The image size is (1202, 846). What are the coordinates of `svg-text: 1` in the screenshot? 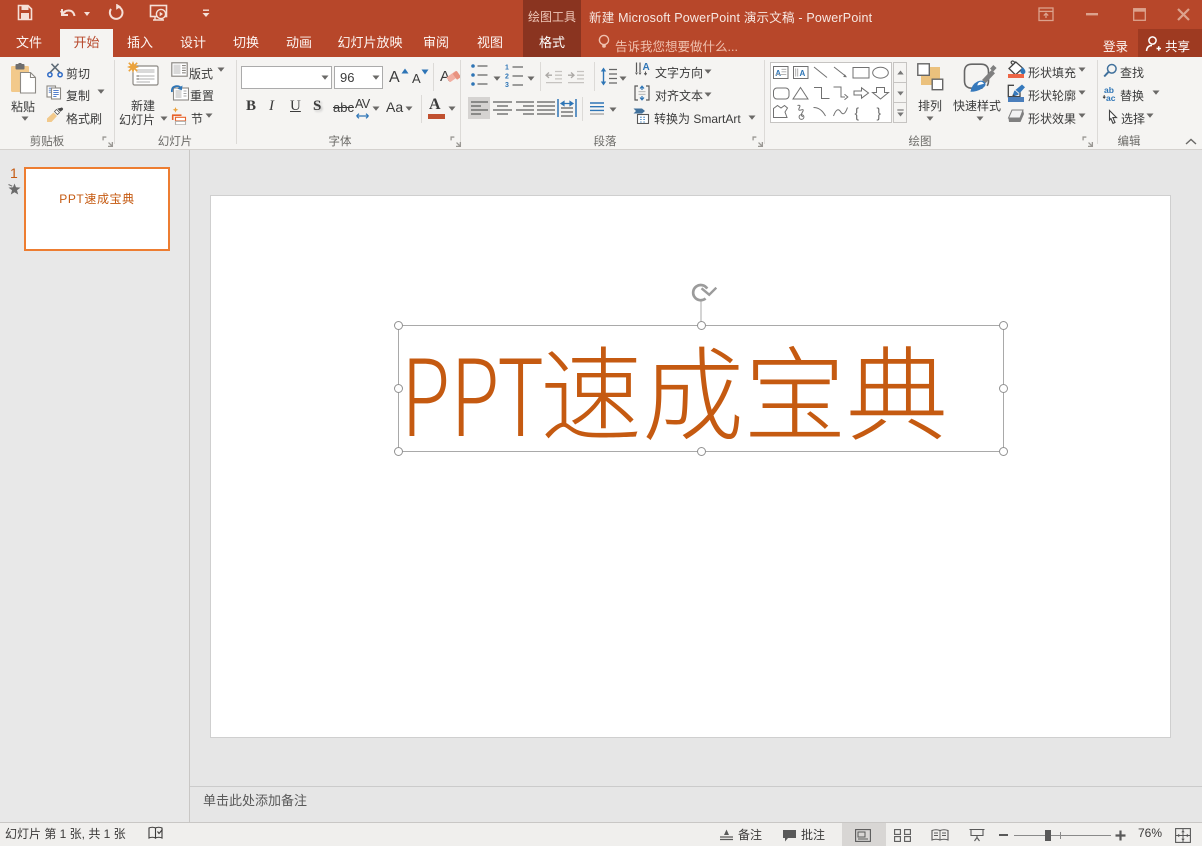 It's located at (507, 68).